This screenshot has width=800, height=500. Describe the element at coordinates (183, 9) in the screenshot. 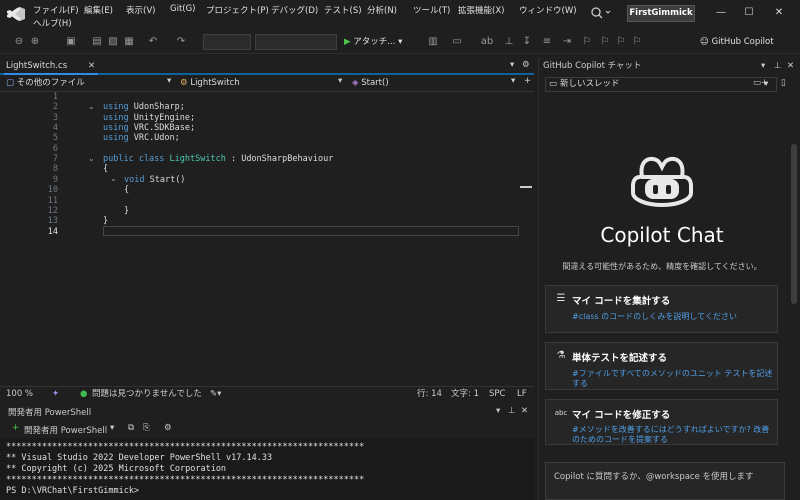

I see `menu-item: Git(G)` at that location.